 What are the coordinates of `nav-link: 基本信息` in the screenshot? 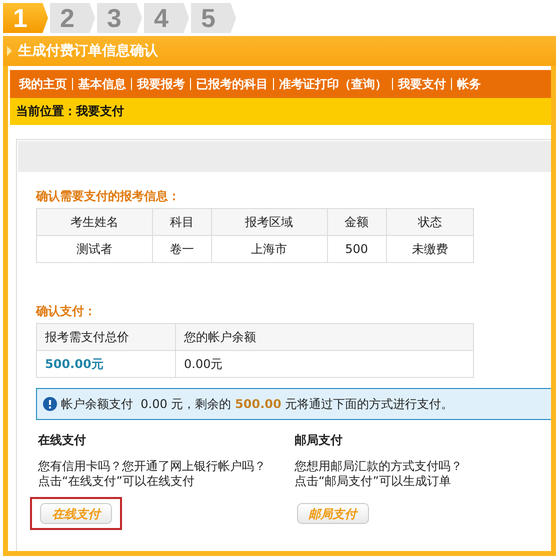 It's located at (102, 84).